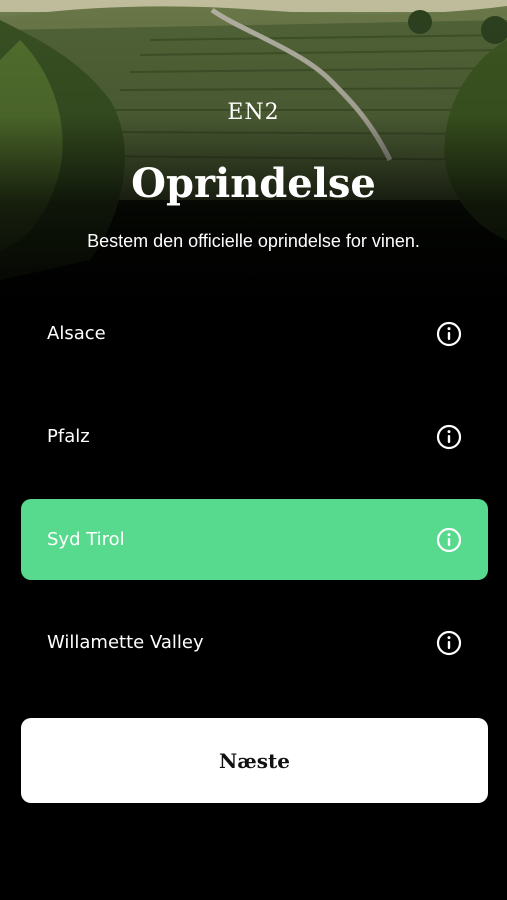 This screenshot has width=507, height=900. What do you see at coordinates (254, 539) in the screenshot?
I see `origin-option-syd-tirol: Syd Tirol` at bounding box center [254, 539].